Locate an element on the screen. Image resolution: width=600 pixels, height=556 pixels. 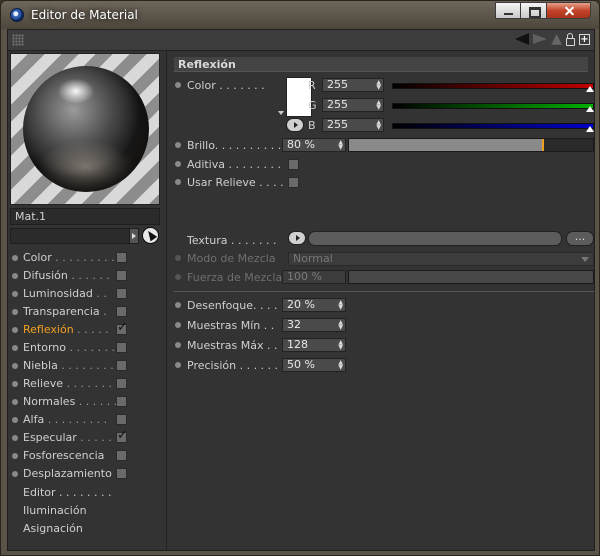
brillo-anim-dot is located at coordinates (178, 145).